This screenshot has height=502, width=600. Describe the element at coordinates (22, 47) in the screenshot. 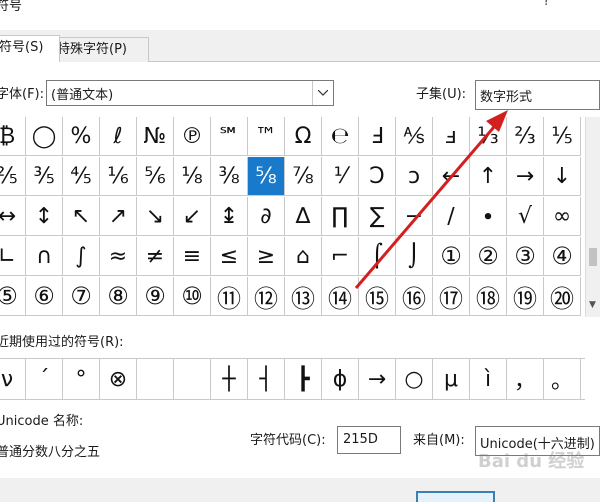

I see `tab-symbols-label: 符号(S)` at that location.